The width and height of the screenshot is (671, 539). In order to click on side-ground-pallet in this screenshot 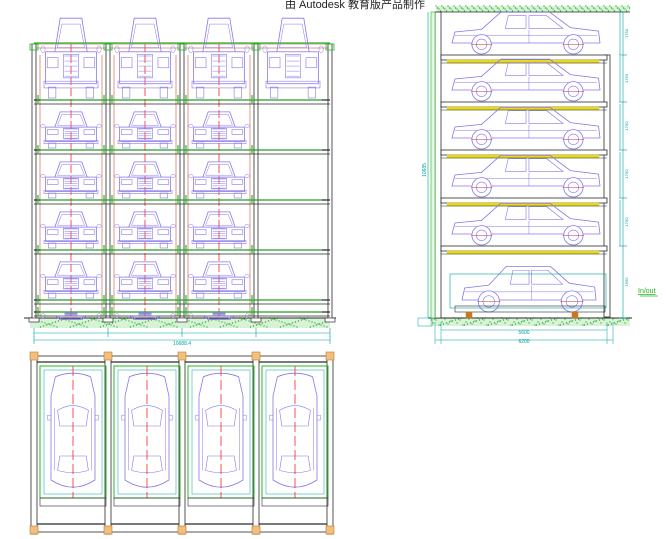, I will do `click(530, 309)`.